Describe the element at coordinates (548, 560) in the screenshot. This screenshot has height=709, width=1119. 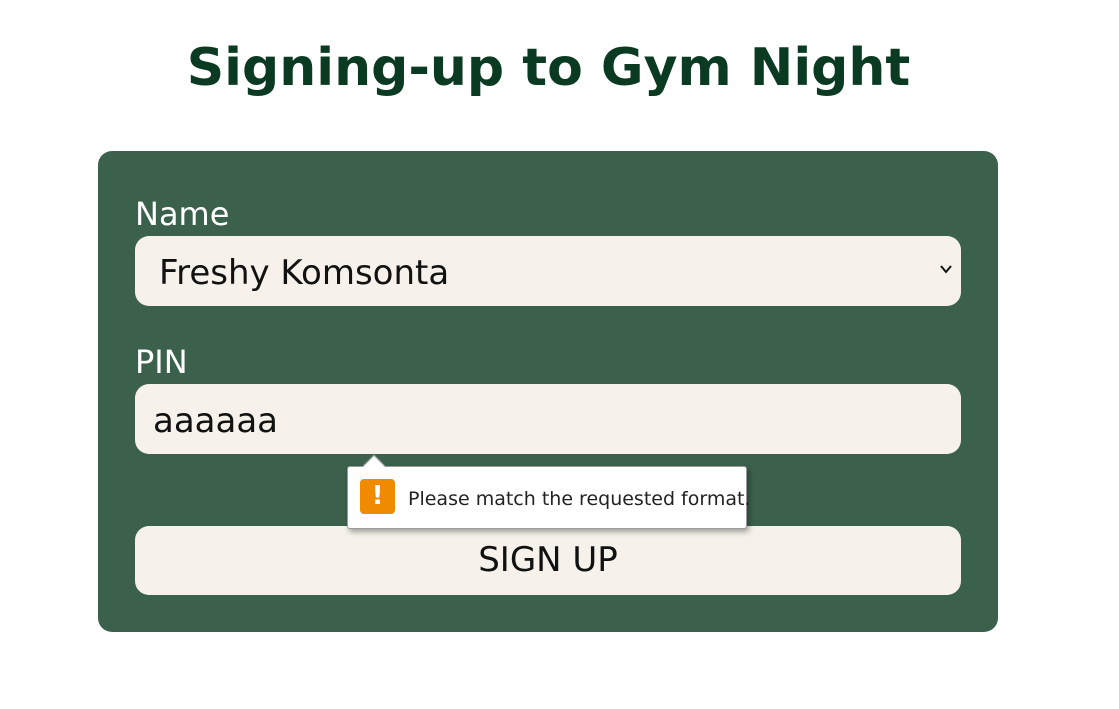
I see `sign-up-button: SIGN UP` at that location.